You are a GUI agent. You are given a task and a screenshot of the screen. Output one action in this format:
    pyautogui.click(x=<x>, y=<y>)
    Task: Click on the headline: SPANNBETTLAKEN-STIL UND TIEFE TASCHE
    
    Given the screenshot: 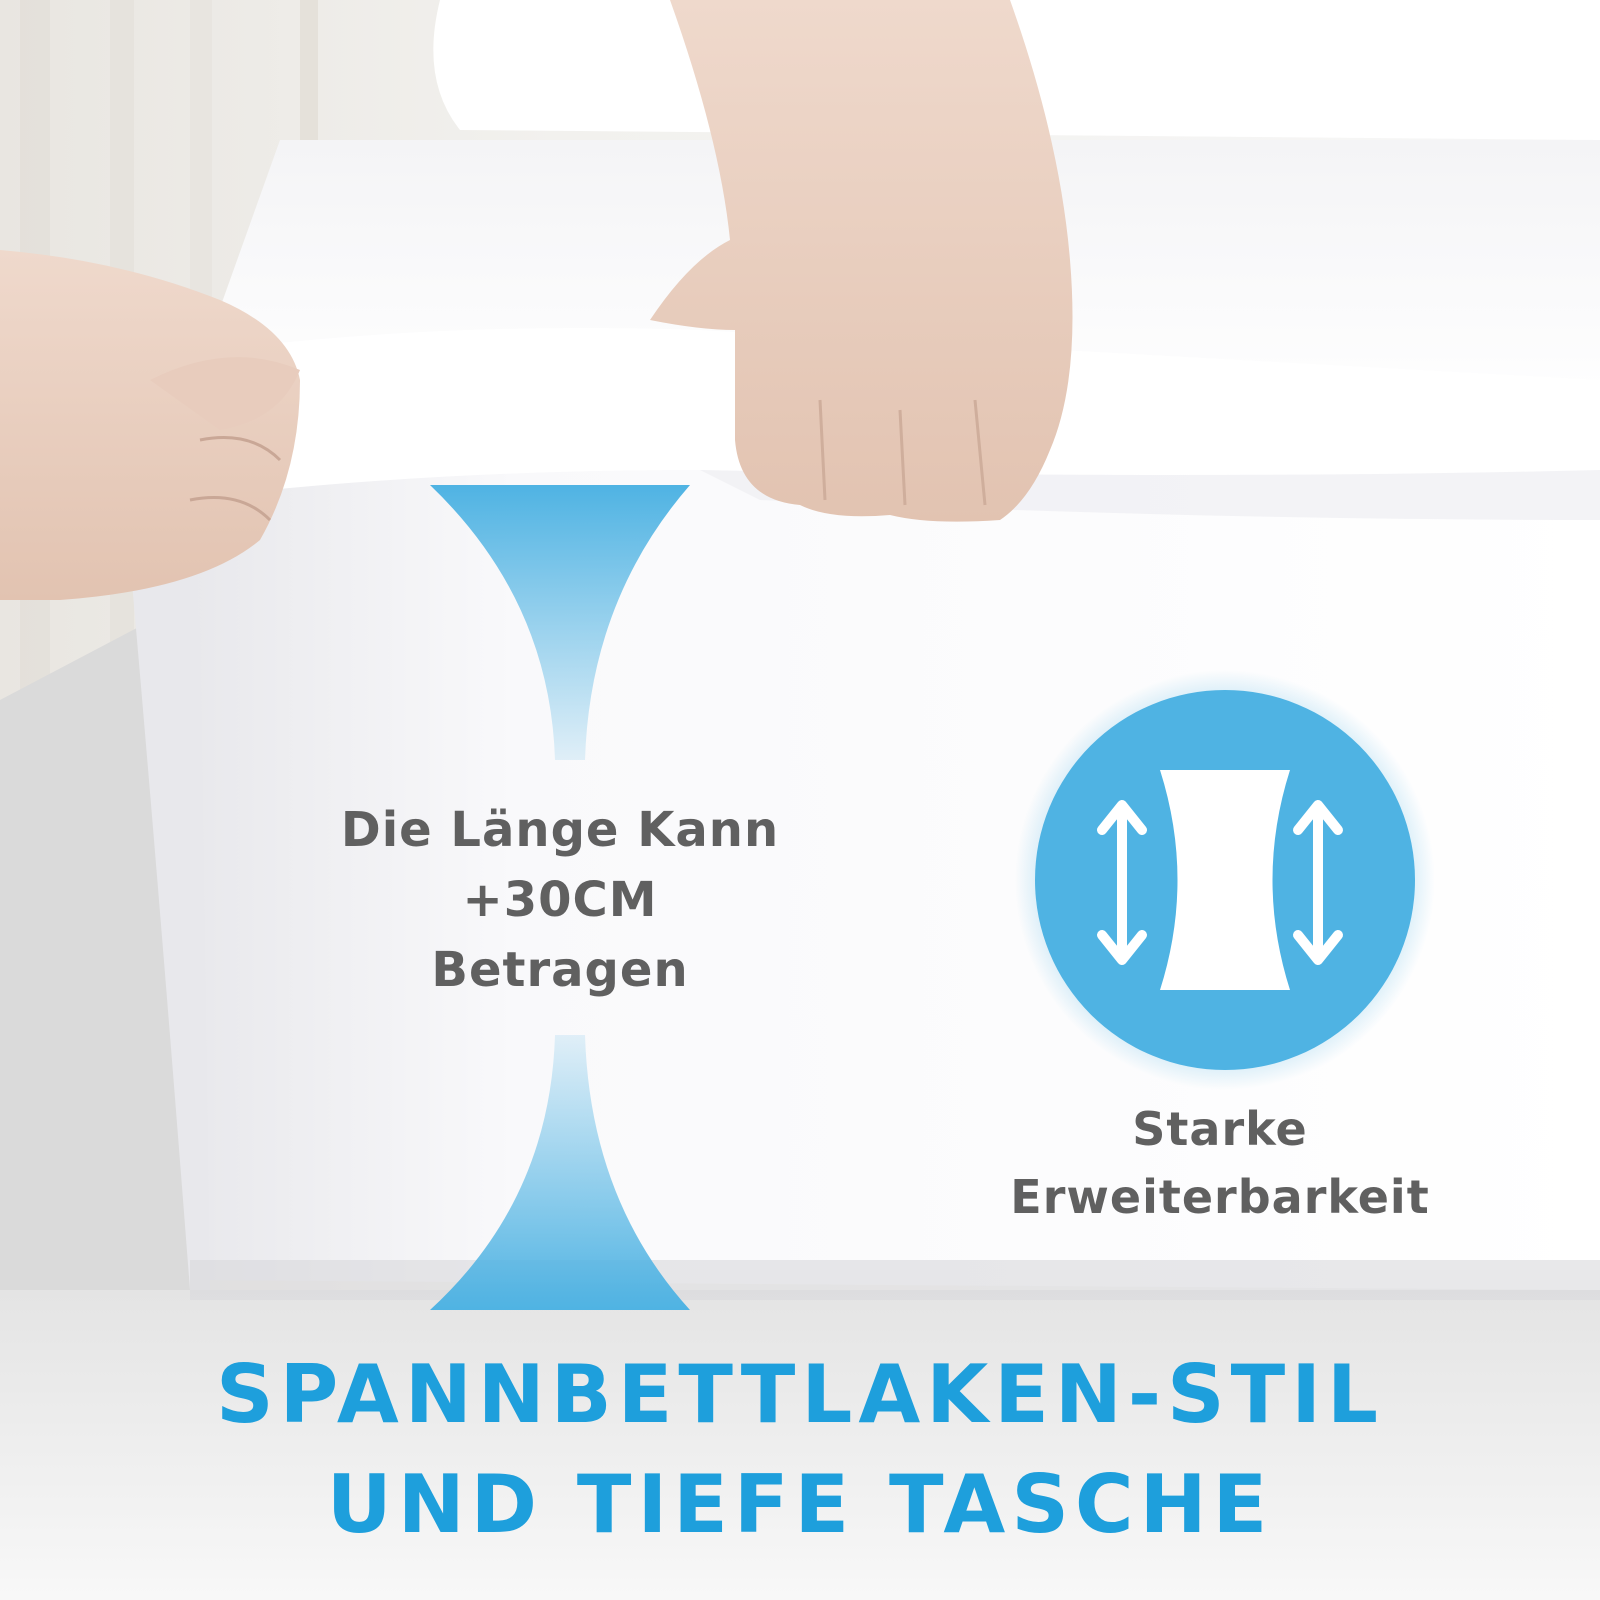 What is the action you would take?
    pyautogui.click(x=800, y=1450)
    